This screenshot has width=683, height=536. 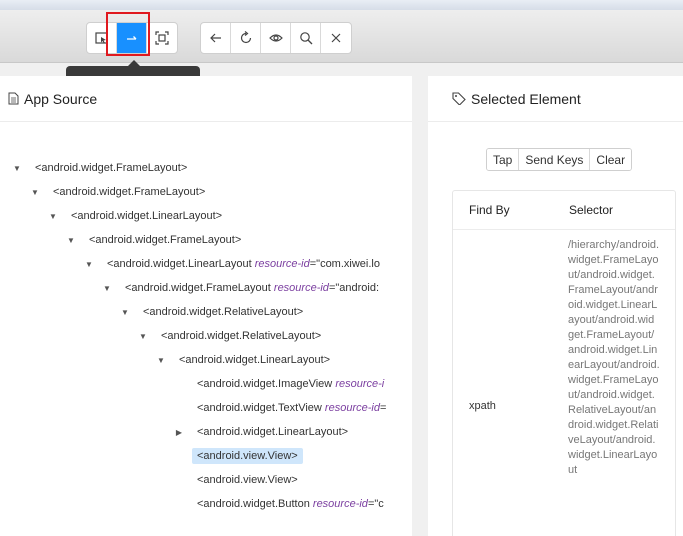 I want to click on toolbar-actions-group, so click(x=276, y=38).